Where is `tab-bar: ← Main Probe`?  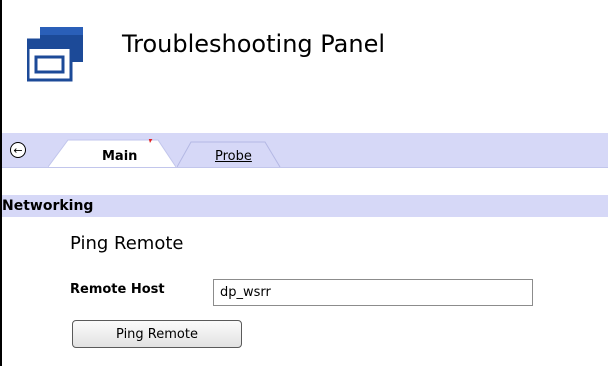
tab-bar: ← Main Probe is located at coordinates (305, 150).